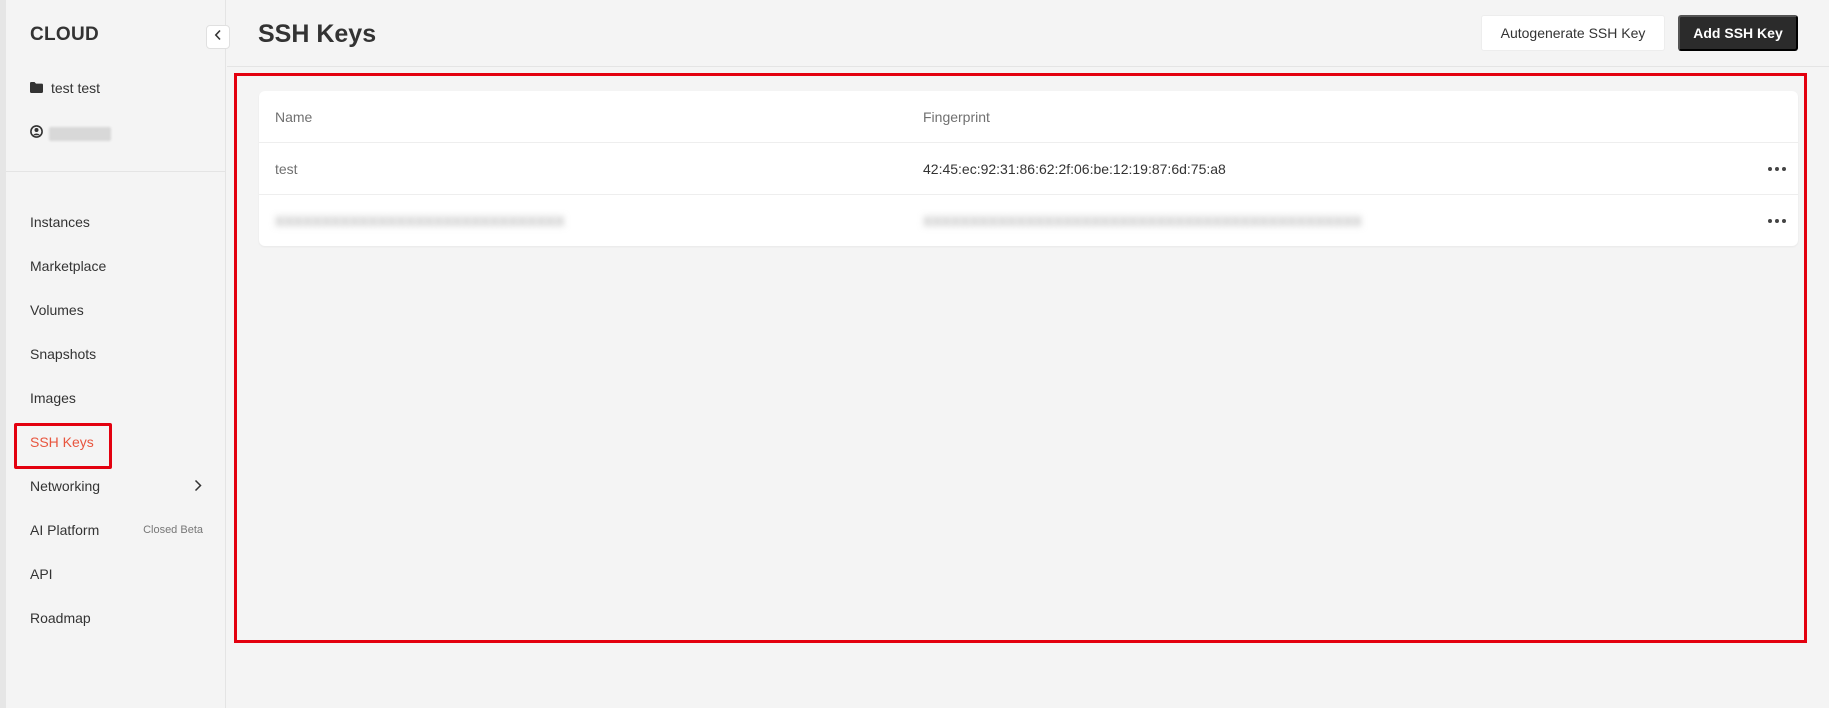 The height and width of the screenshot is (708, 1829). I want to click on sidebar-item-roadmap: Roadmap, so click(116, 618).